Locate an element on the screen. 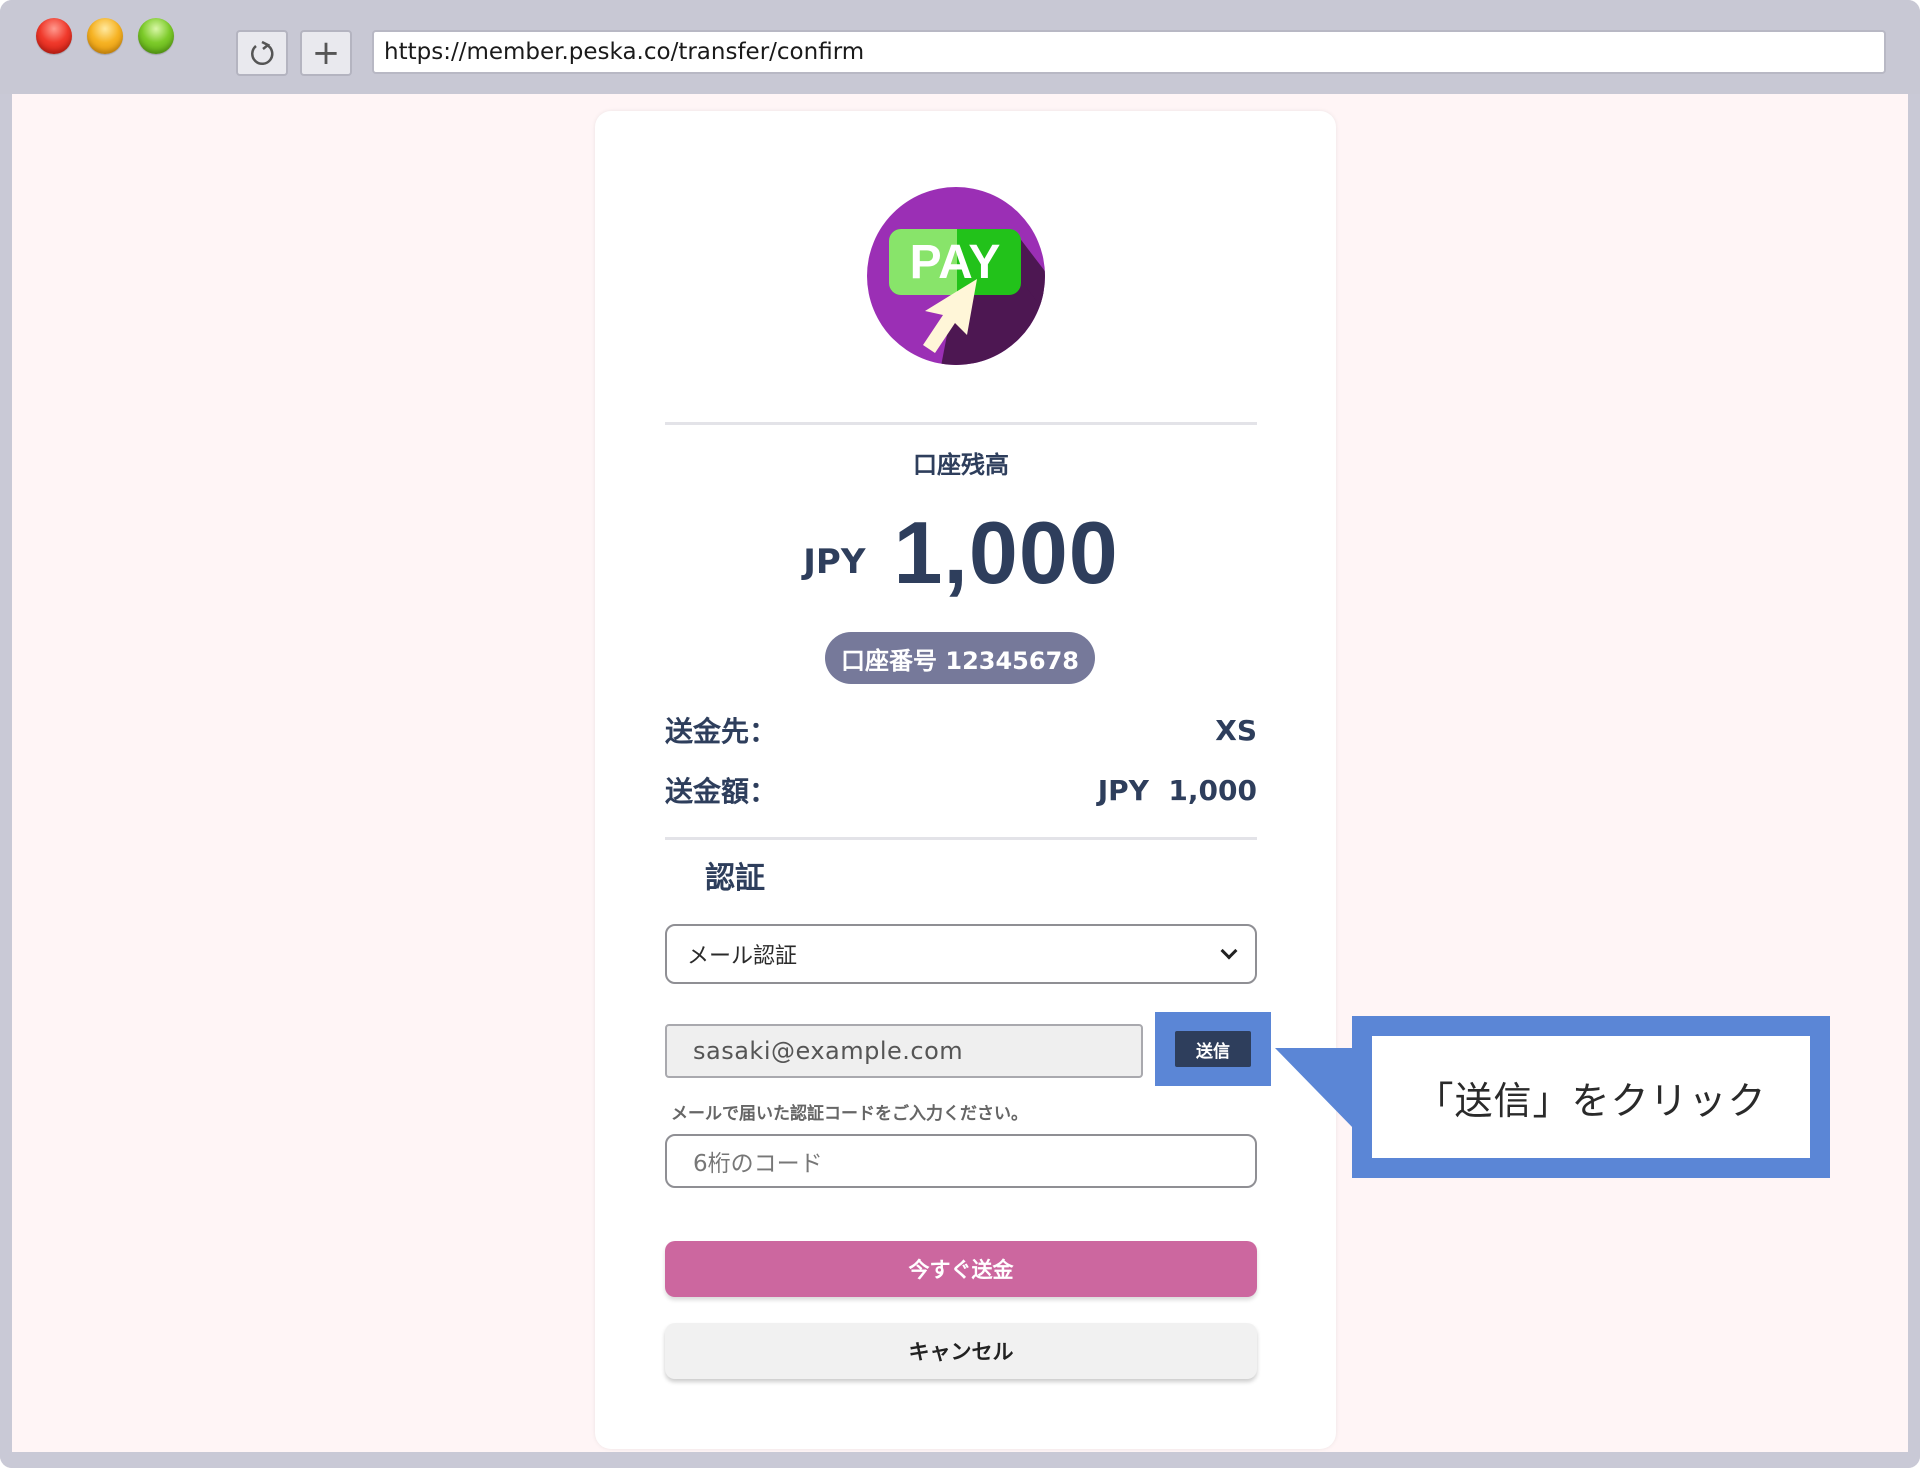 The height and width of the screenshot is (1468, 1920). balance-currency: JPY is located at coordinates (834, 562).